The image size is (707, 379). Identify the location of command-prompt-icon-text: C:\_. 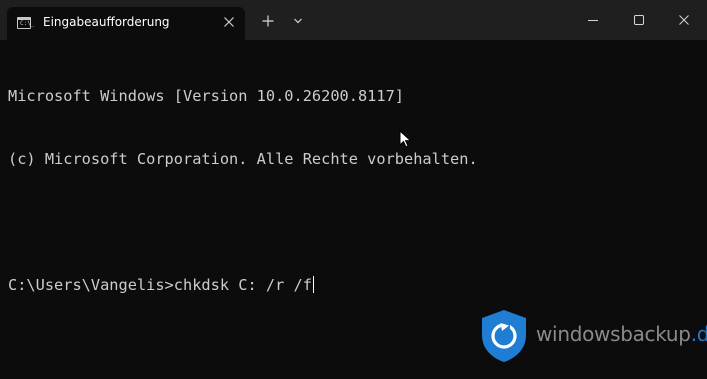
(27, 23).